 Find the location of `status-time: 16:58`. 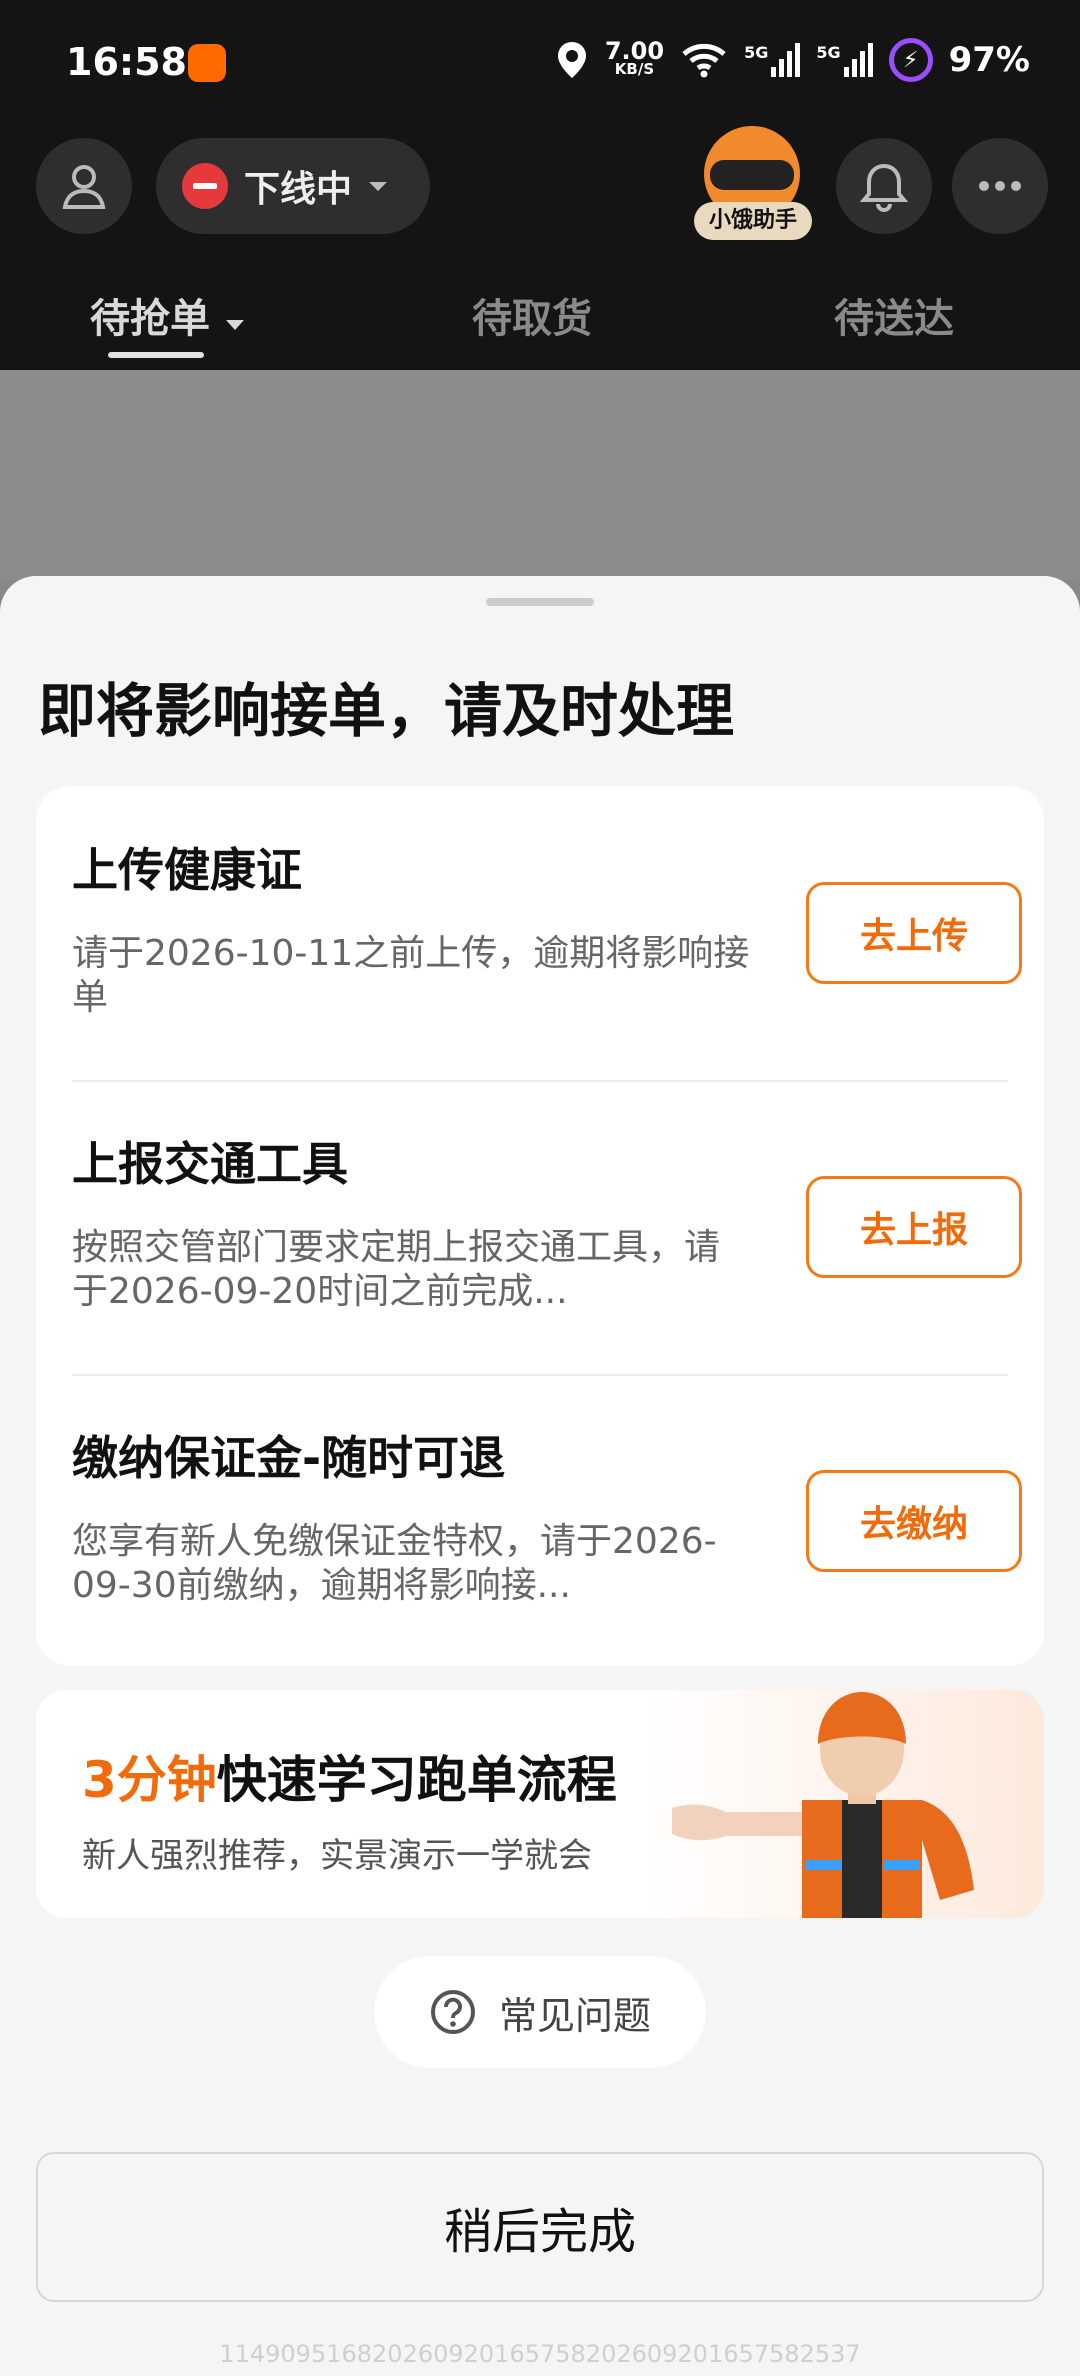

status-time: 16:58 is located at coordinates (126, 62).